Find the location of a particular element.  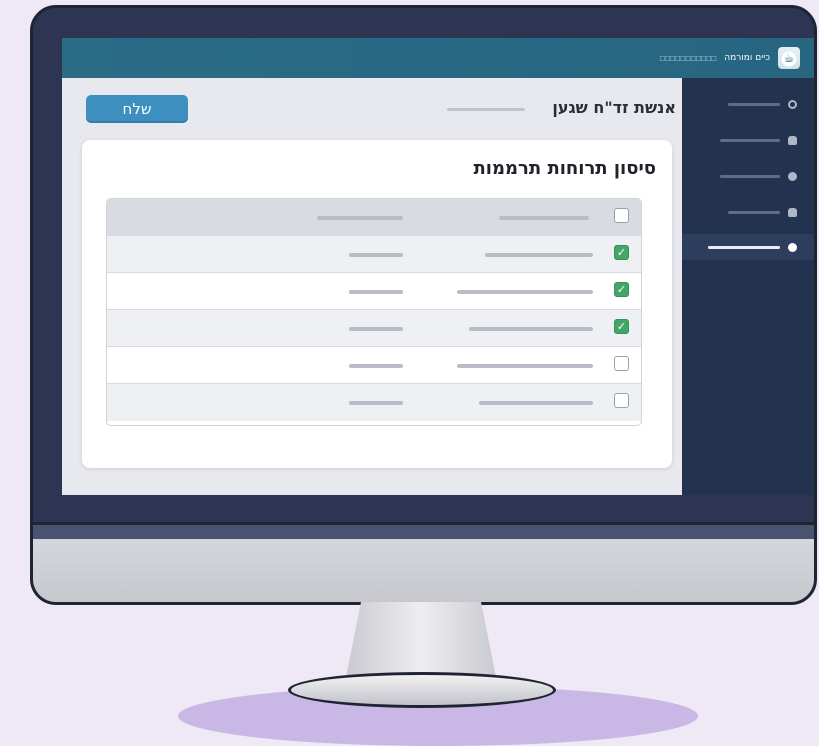

title-decoration is located at coordinates (486, 109).